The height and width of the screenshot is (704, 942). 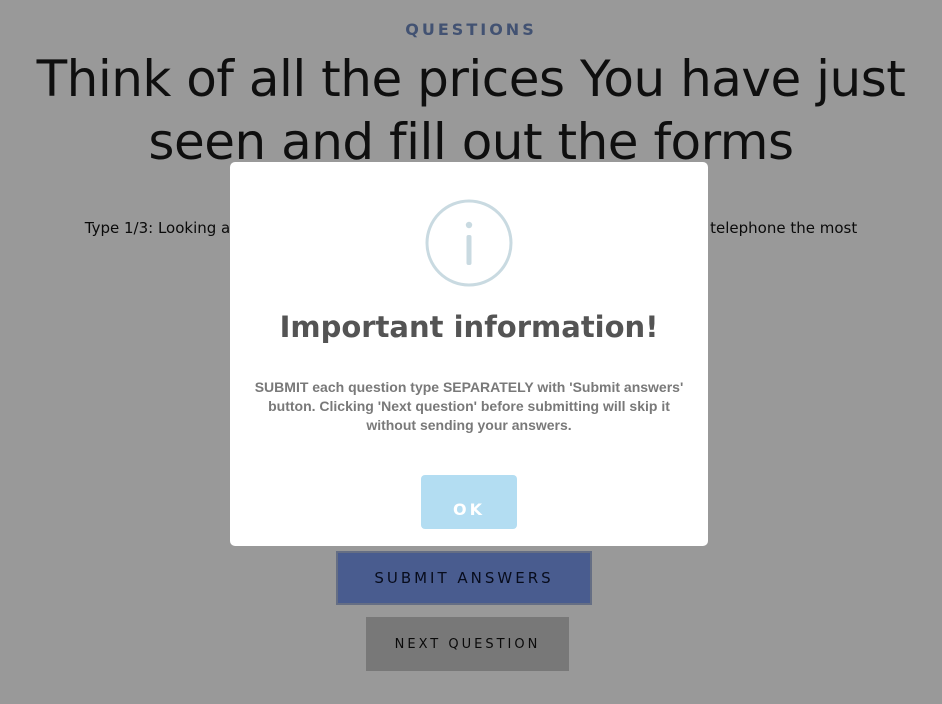 What do you see at coordinates (469, 502) in the screenshot?
I see `ok-button: OK` at bounding box center [469, 502].